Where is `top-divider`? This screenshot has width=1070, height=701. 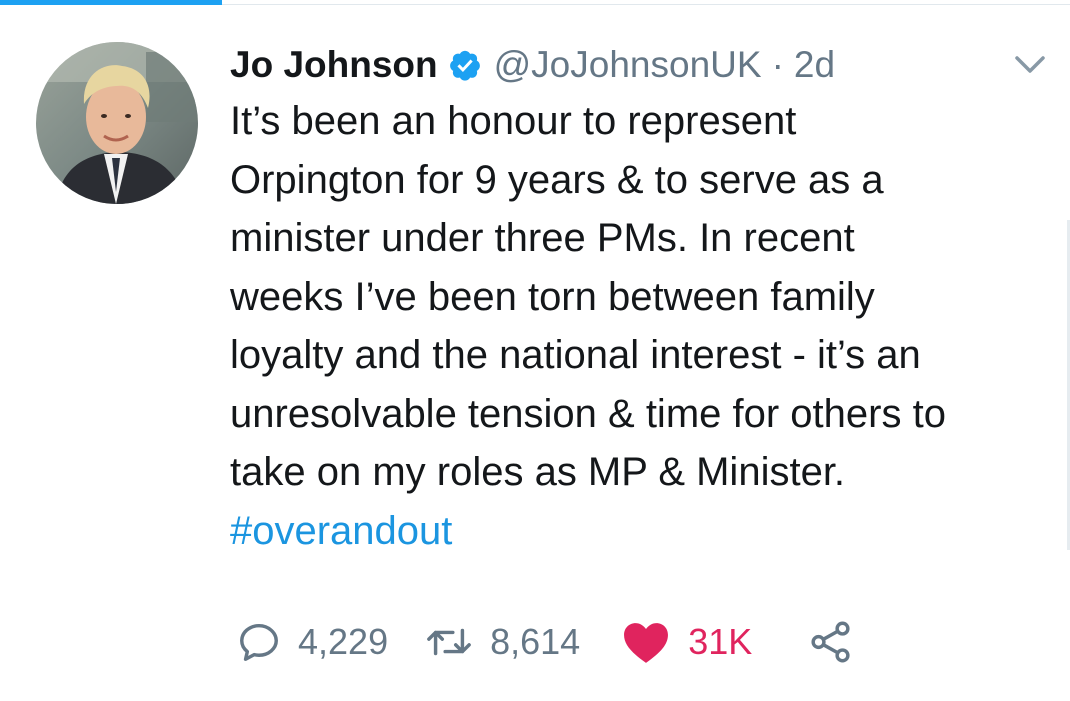
top-divider is located at coordinates (646, 4).